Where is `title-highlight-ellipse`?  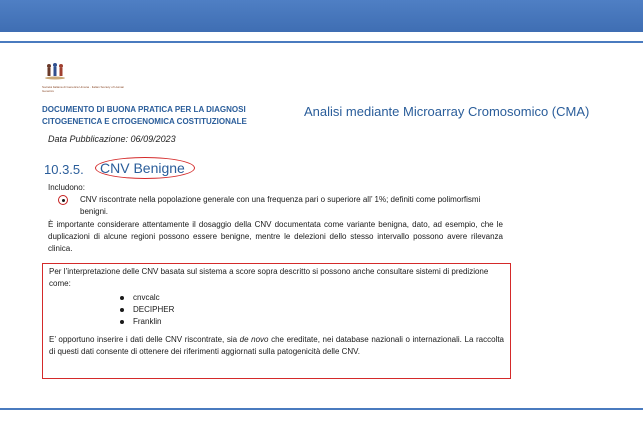 title-highlight-ellipse is located at coordinates (145, 168).